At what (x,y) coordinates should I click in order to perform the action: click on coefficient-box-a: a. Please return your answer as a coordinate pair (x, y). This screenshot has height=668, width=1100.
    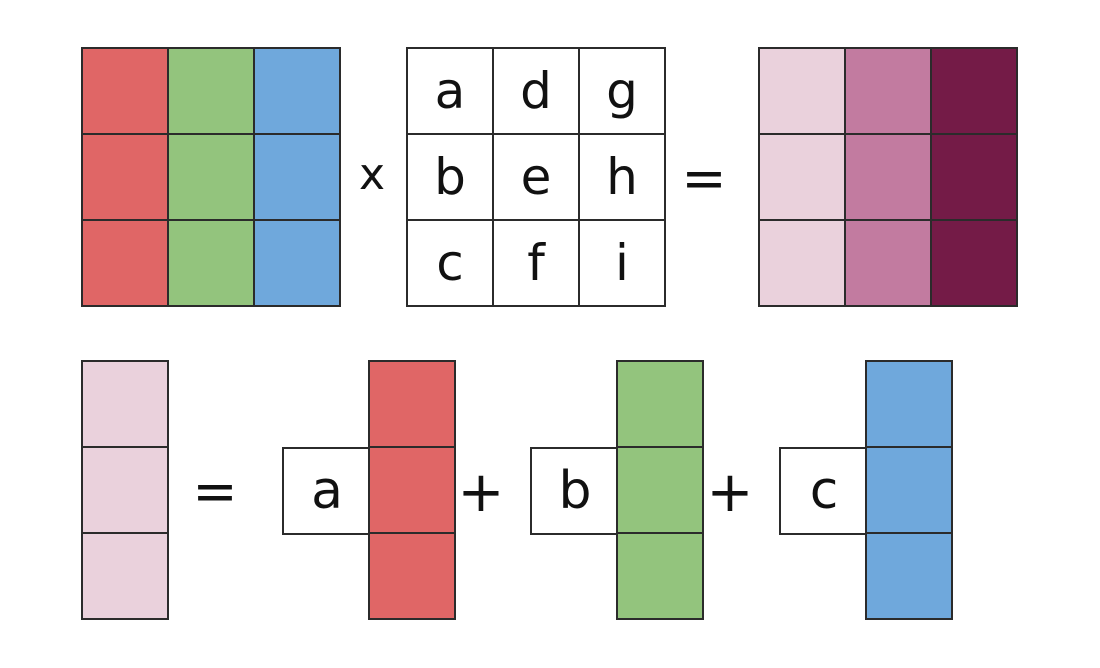
    Looking at the image, I should click on (326, 491).